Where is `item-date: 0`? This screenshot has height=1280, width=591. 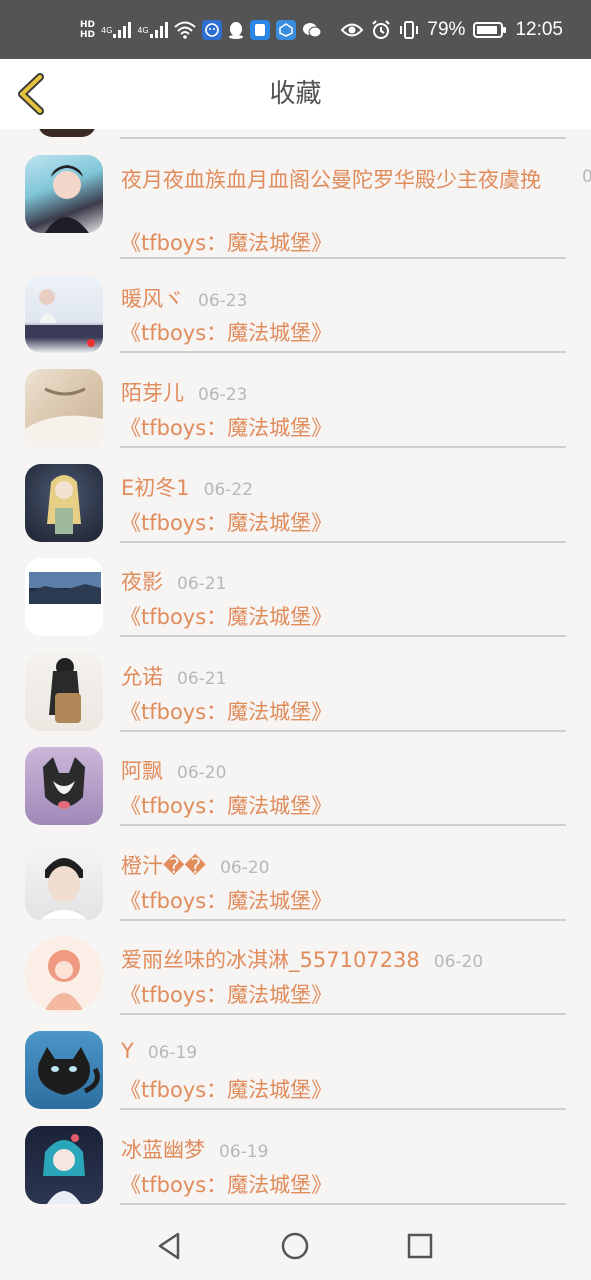 item-date: 0 is located at coordinates (586, 177).